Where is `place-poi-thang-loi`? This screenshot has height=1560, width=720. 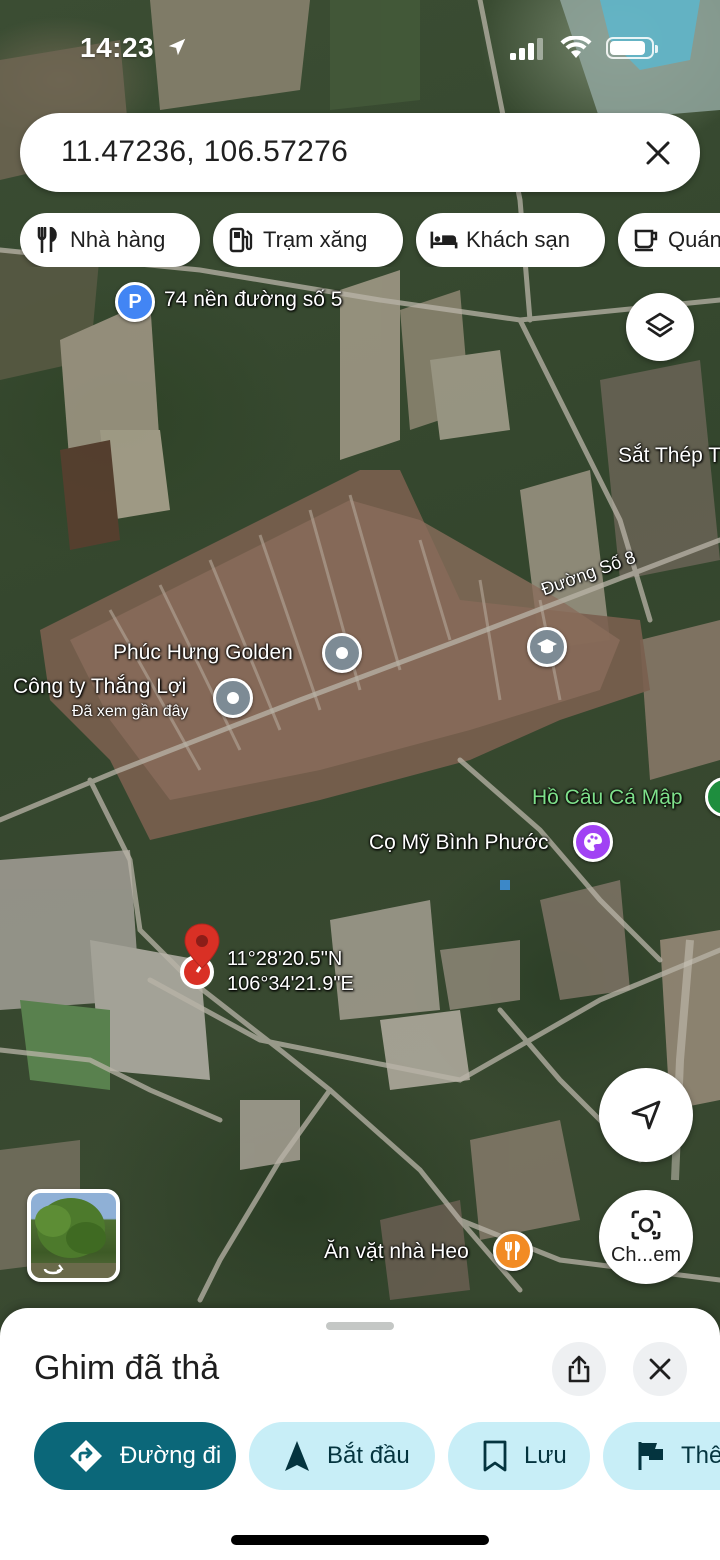 place-poi-thang-loi is located at coordinates (233, 698).